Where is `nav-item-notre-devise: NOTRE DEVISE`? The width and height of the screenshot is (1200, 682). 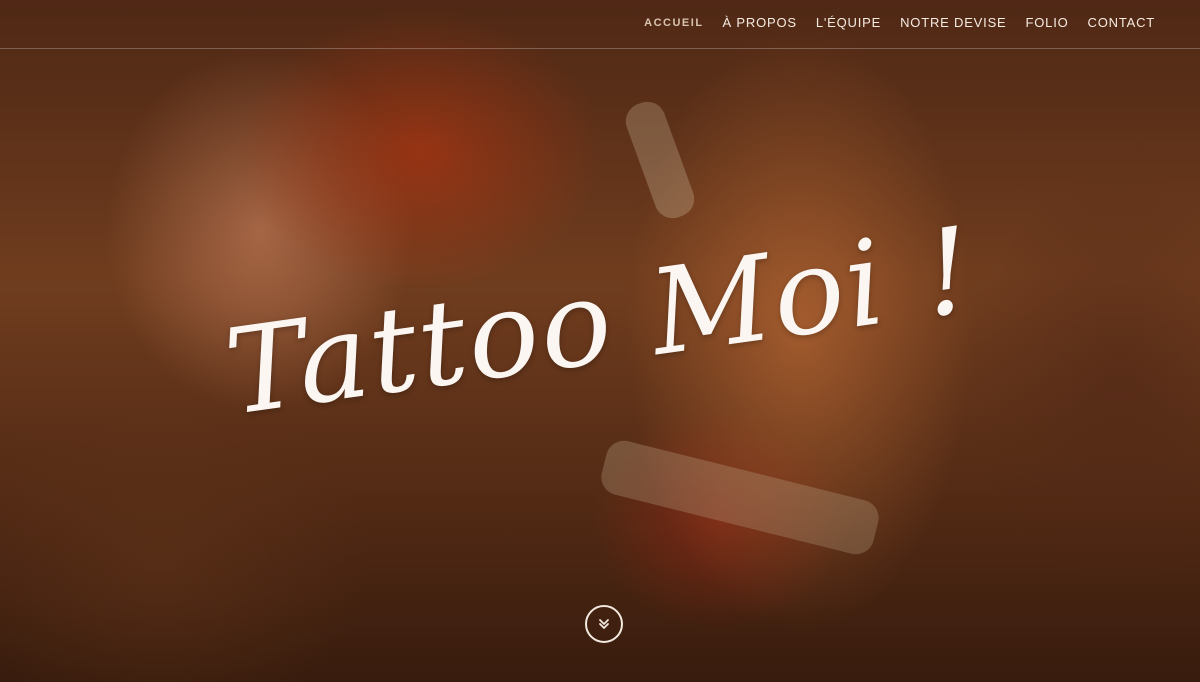 nav-item-notre-devise: NOTRE DEVISE is located at coordinates (953, 22).